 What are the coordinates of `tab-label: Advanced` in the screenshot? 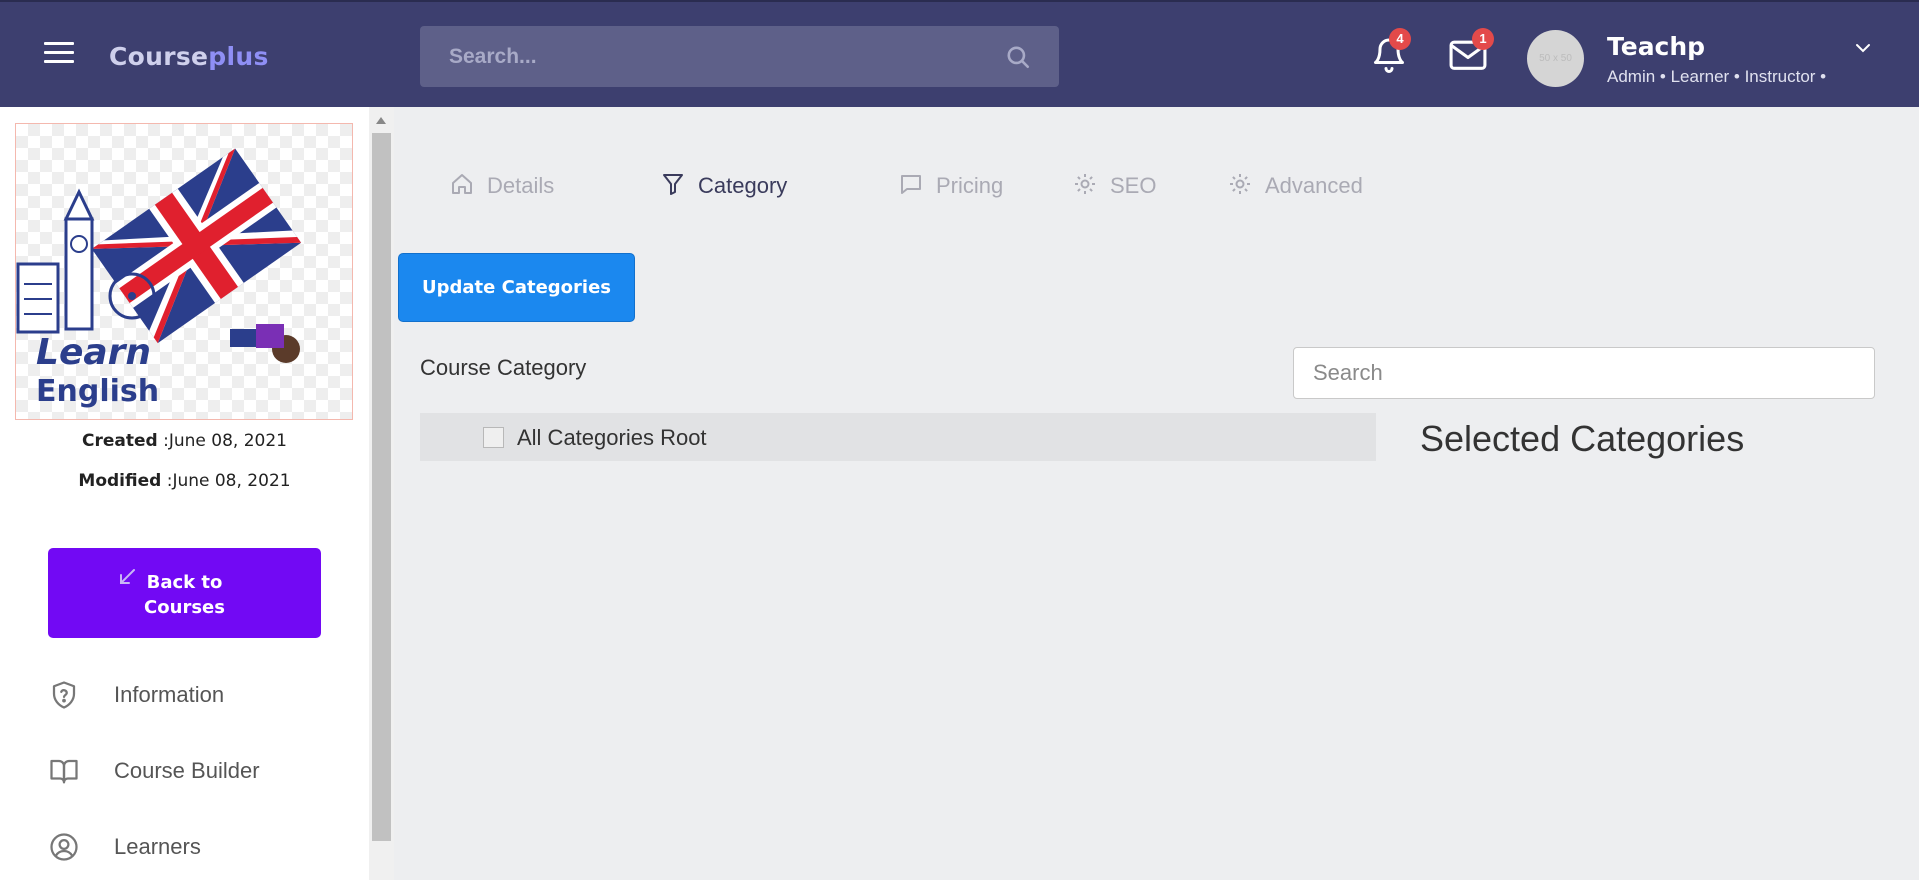 It's located at (1314, 185).